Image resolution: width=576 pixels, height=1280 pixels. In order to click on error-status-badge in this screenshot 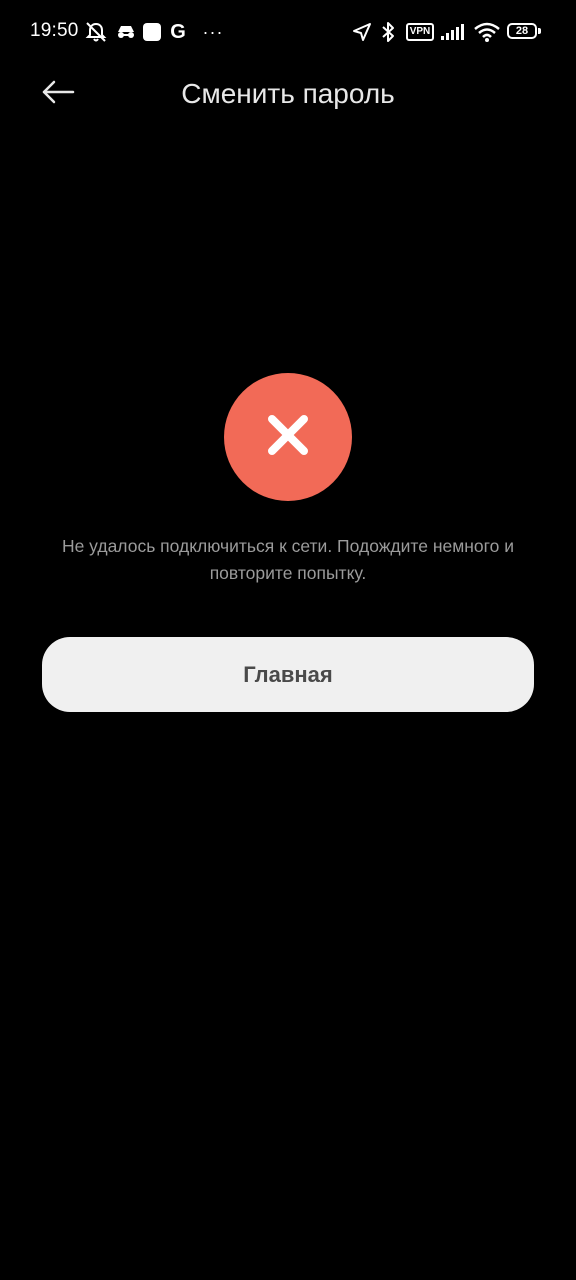, I will do `click(288, 437)`.